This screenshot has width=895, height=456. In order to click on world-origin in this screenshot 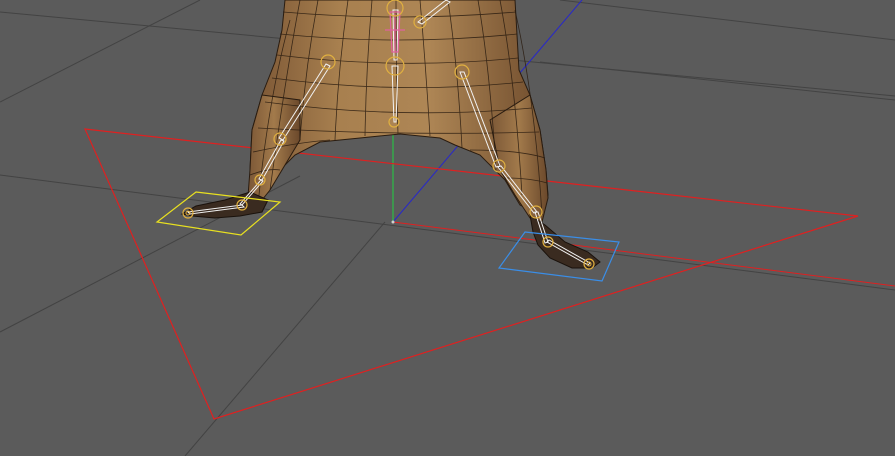, I will do `click(393, 222)`.